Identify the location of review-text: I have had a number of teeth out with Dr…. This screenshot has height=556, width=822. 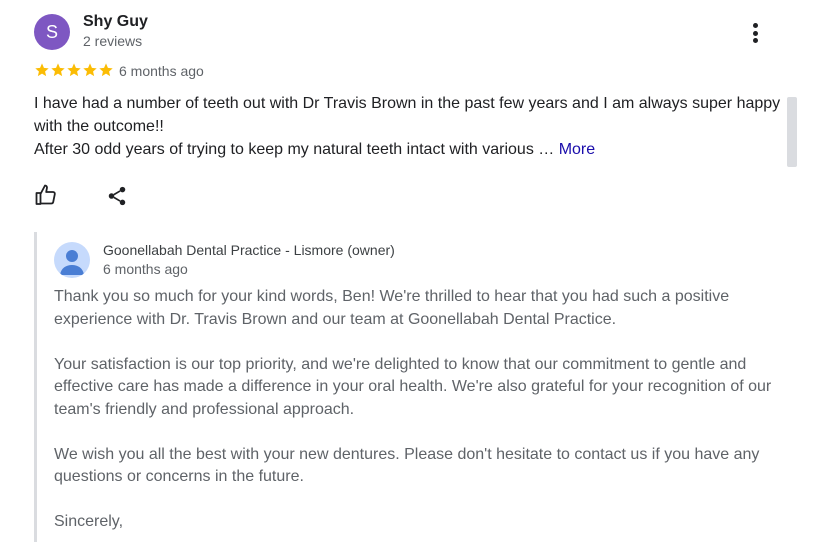
(409, 126).